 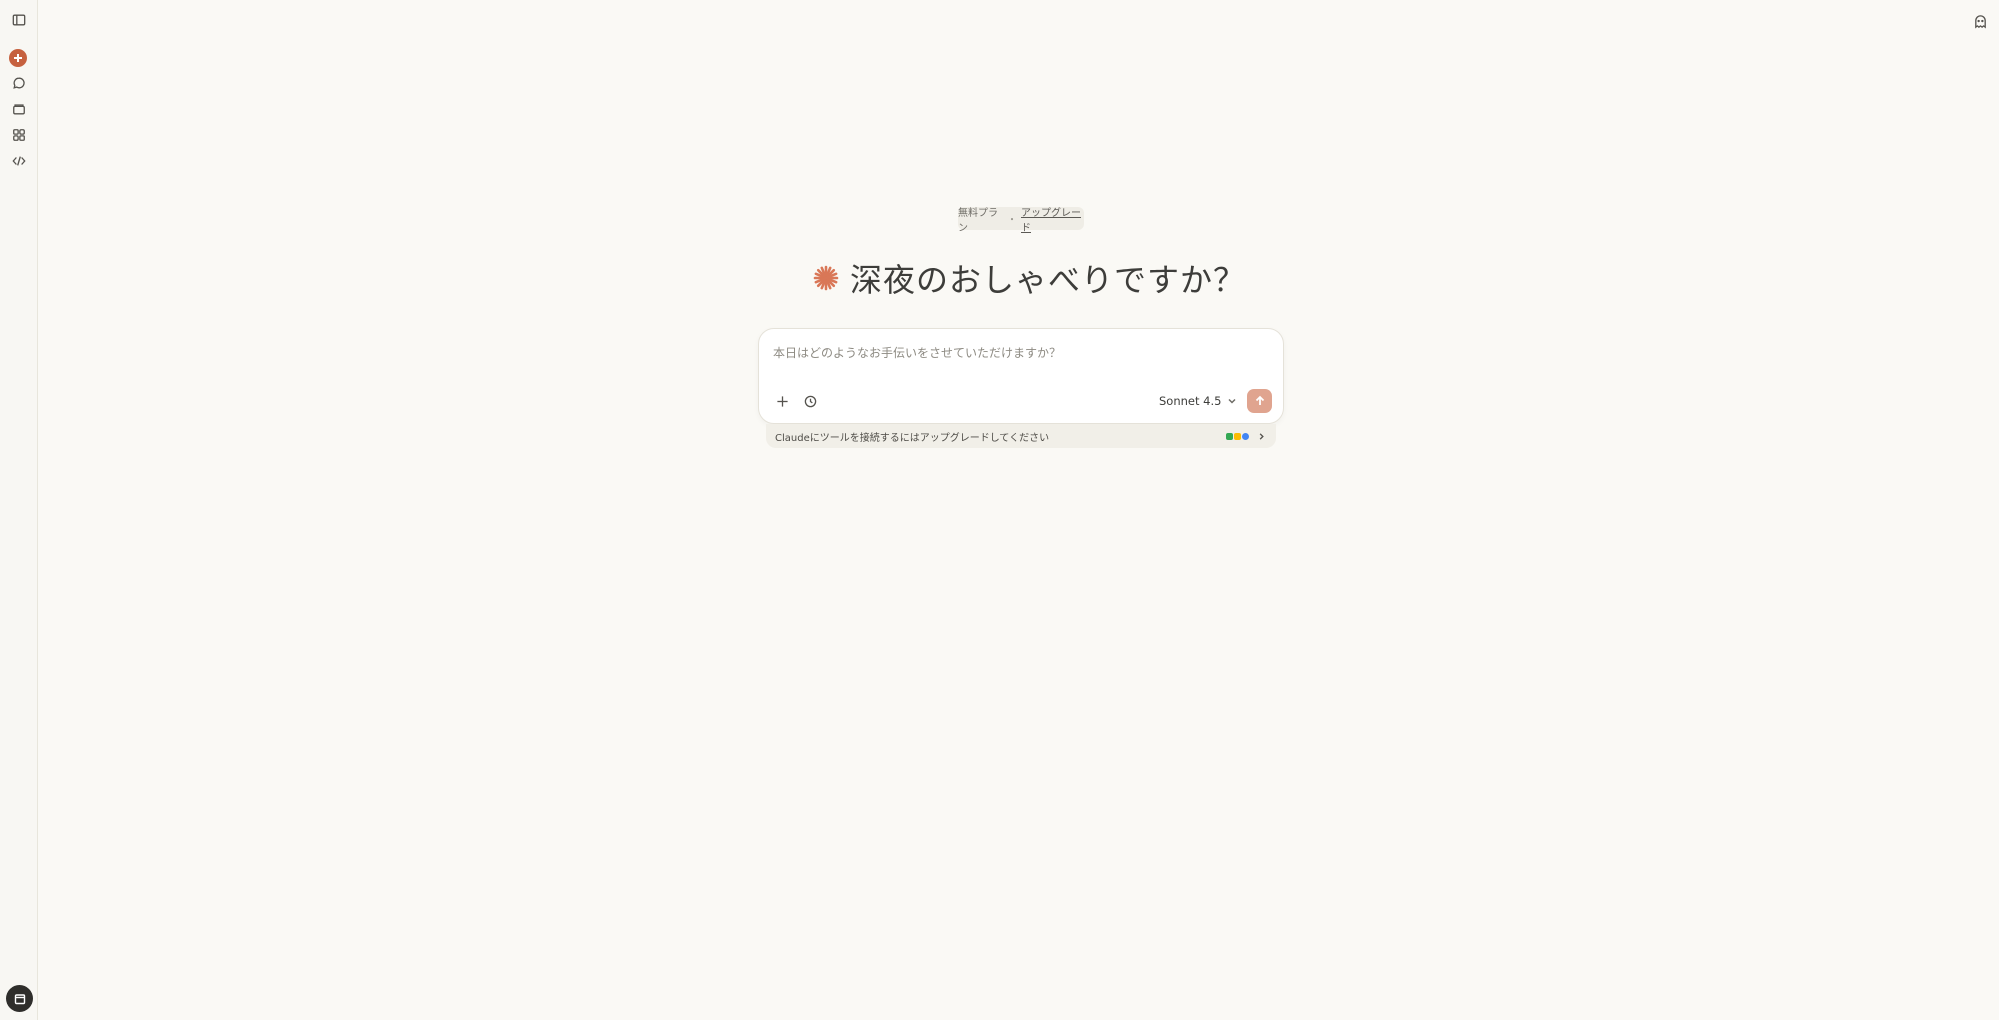 What do you see at coordinates (19, 510) in the screenshot?
I see `sidebar` at bounding box center [19, 510].